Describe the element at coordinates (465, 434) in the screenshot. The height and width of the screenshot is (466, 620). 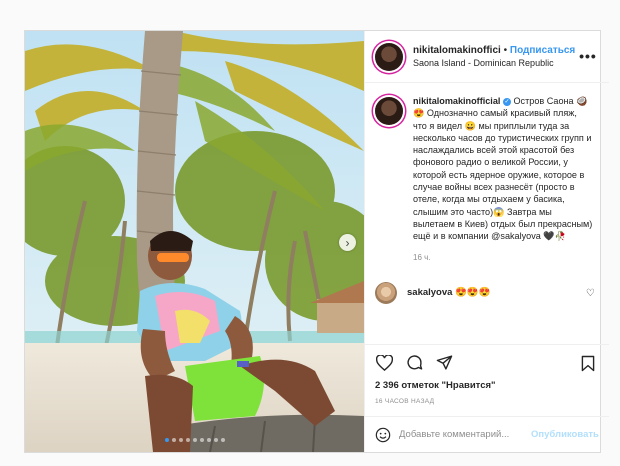
I see `add-comment-input` at that location.